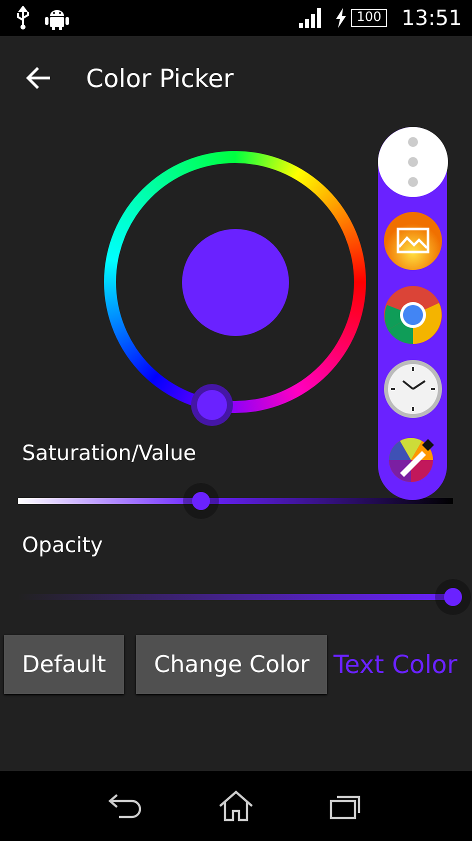 The image size is (472, 841). I want to click on signal-icon, so click(309, 18).